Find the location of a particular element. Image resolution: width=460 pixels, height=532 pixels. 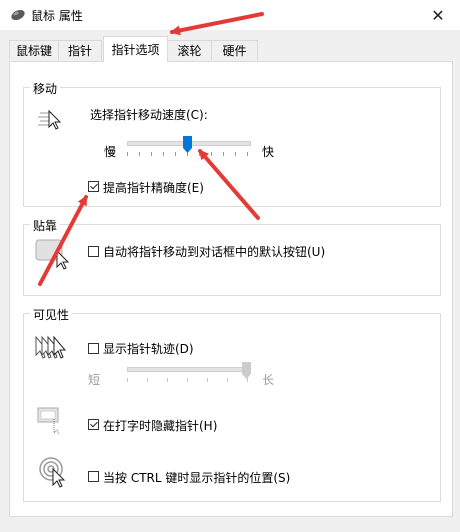

close-icon: ✕ is located at coordinates (438, 15).